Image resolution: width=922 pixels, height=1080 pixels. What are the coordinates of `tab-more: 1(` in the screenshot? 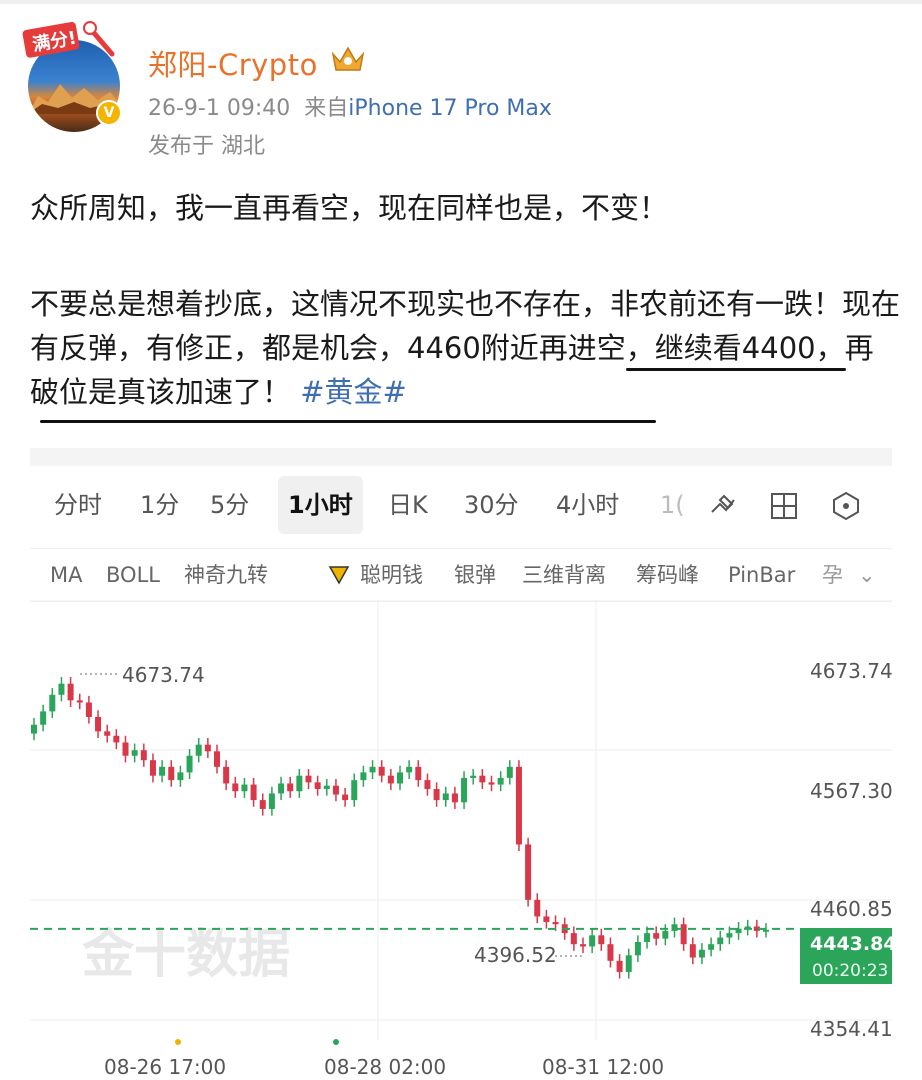 It's located at (672, 505).